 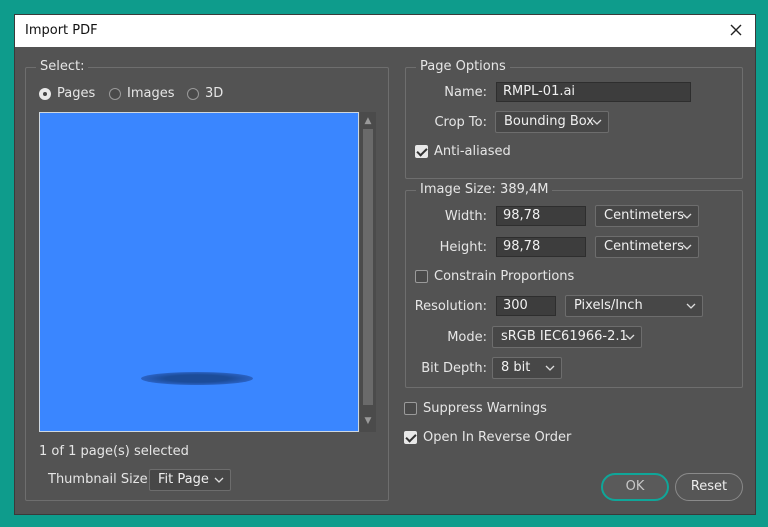 I want to click on radio-3d-indicator, so click(x=193, y=93).